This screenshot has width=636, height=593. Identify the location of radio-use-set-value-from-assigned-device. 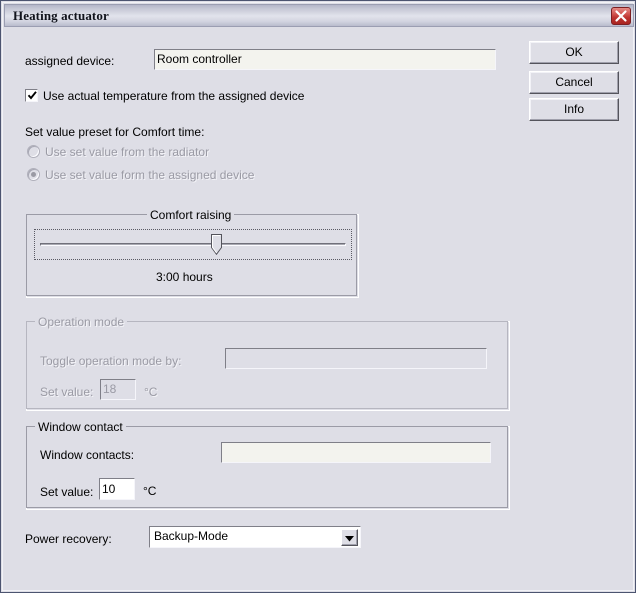
(33, 174).